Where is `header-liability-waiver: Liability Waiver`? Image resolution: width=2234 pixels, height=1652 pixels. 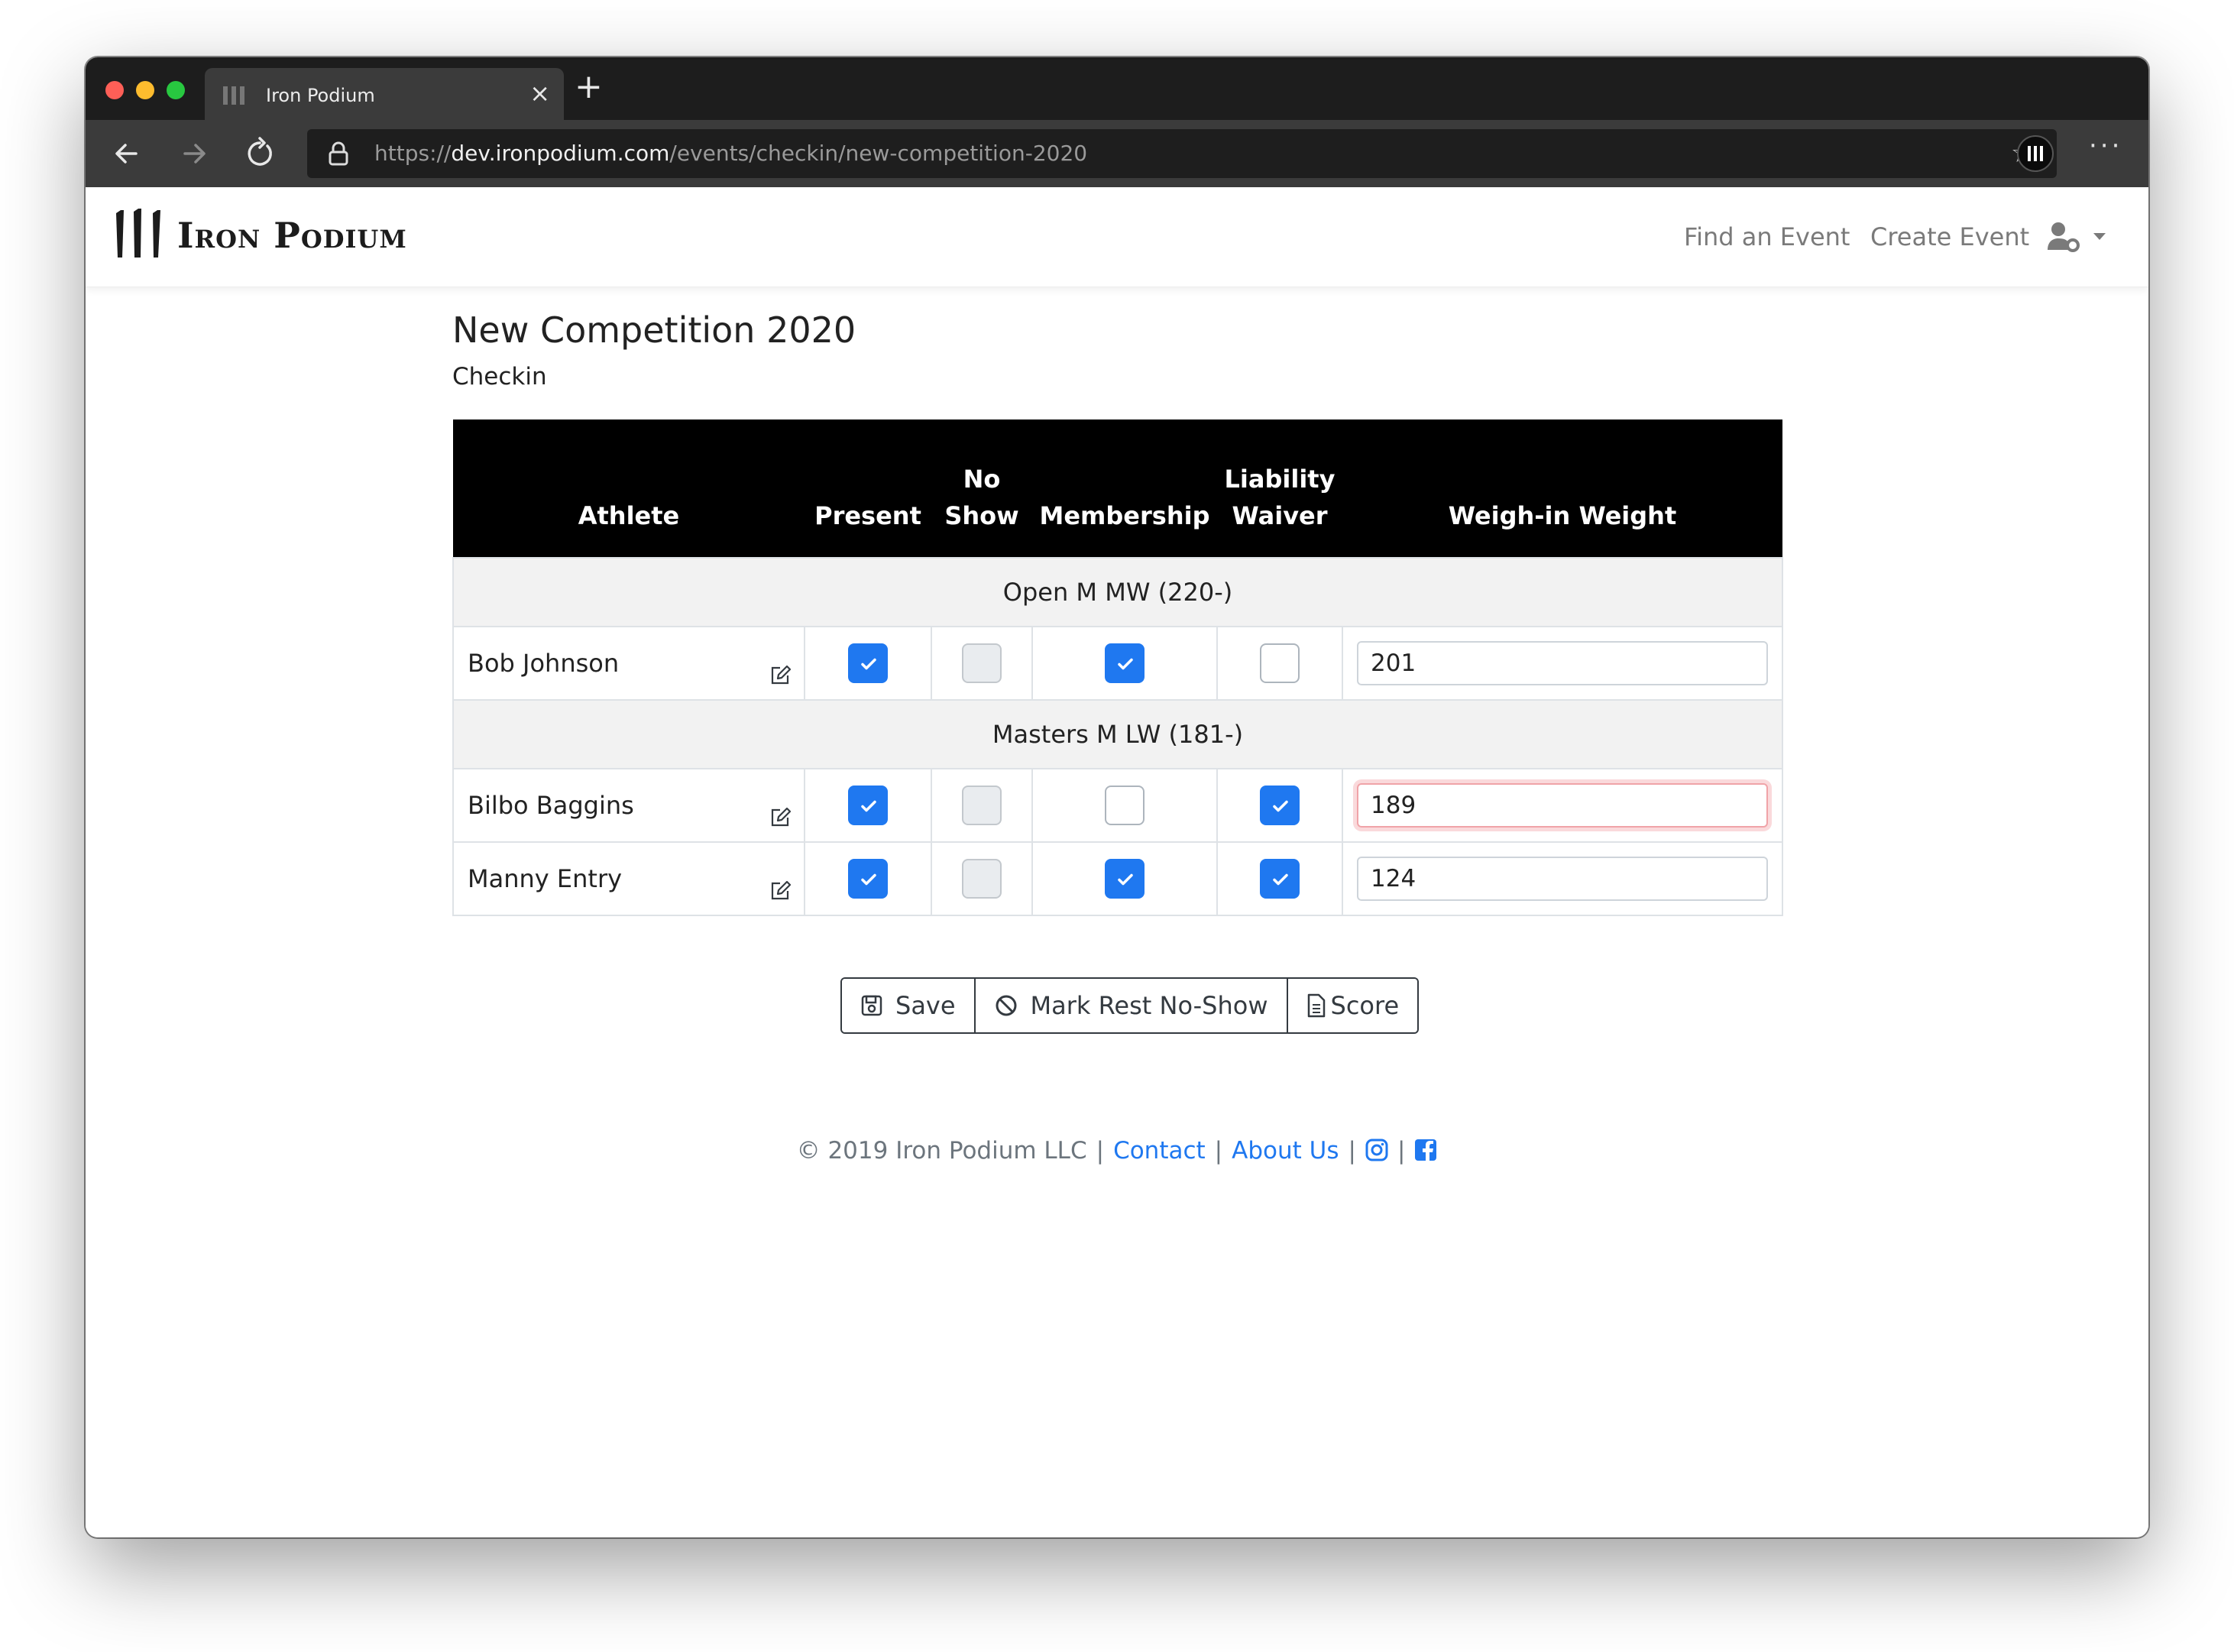 header-liability-waiver: Liability Waiver is located at coordinates (1279, 488).